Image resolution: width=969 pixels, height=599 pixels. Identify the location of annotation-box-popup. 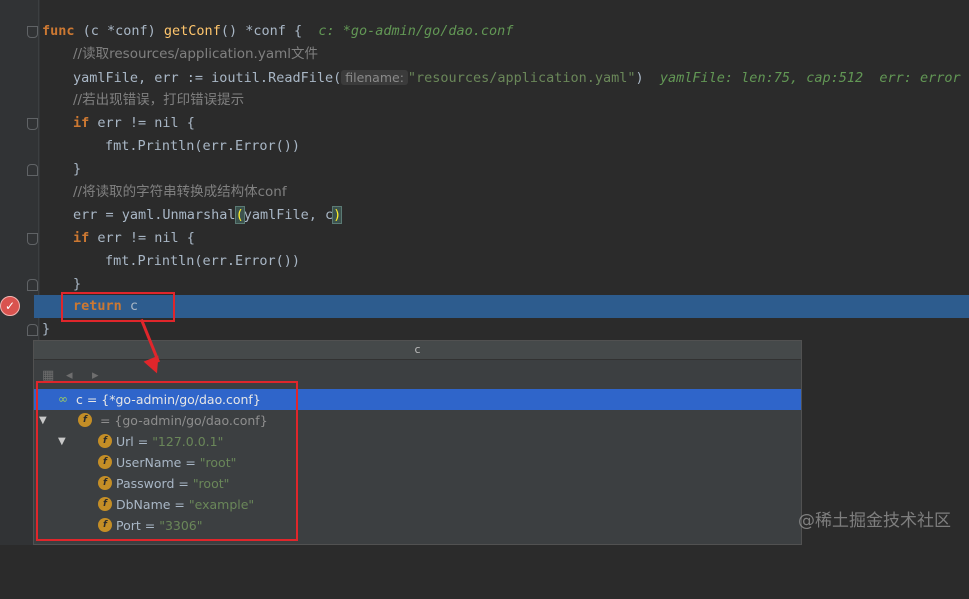
(167, 461).